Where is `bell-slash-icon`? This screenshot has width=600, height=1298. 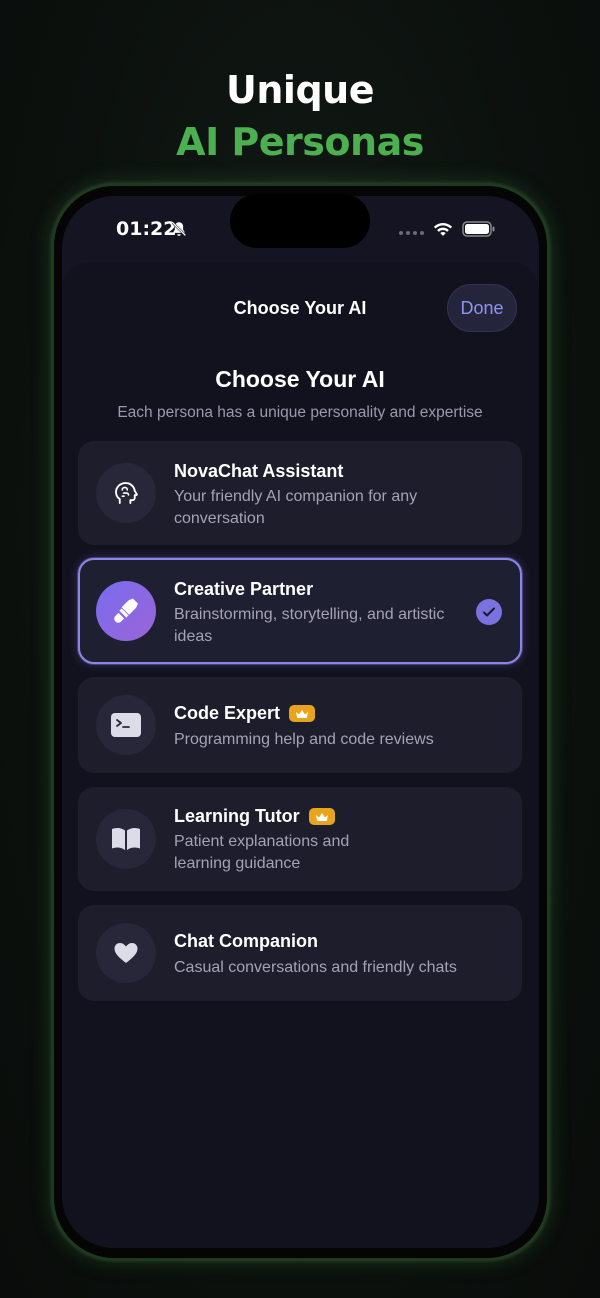 bell-slash-icon is located at coordinates (179, 229).